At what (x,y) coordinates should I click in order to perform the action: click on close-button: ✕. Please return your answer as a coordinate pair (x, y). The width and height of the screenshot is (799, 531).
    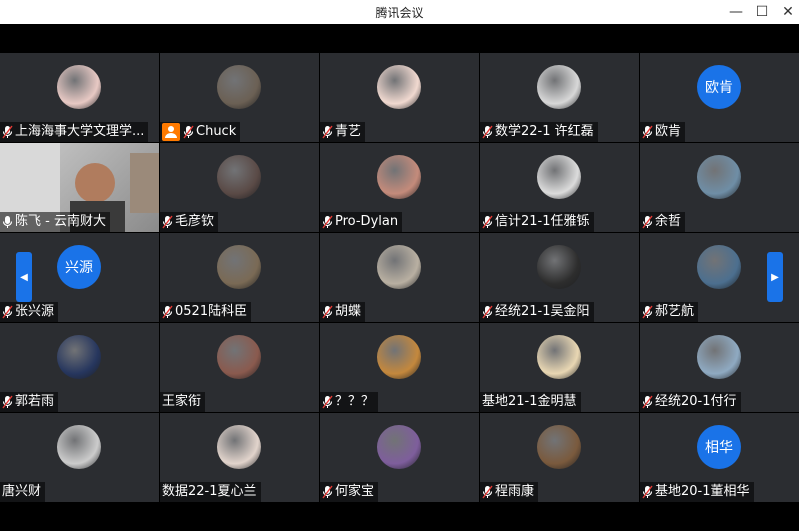
    Looking at the image, I should click on (786, 12).